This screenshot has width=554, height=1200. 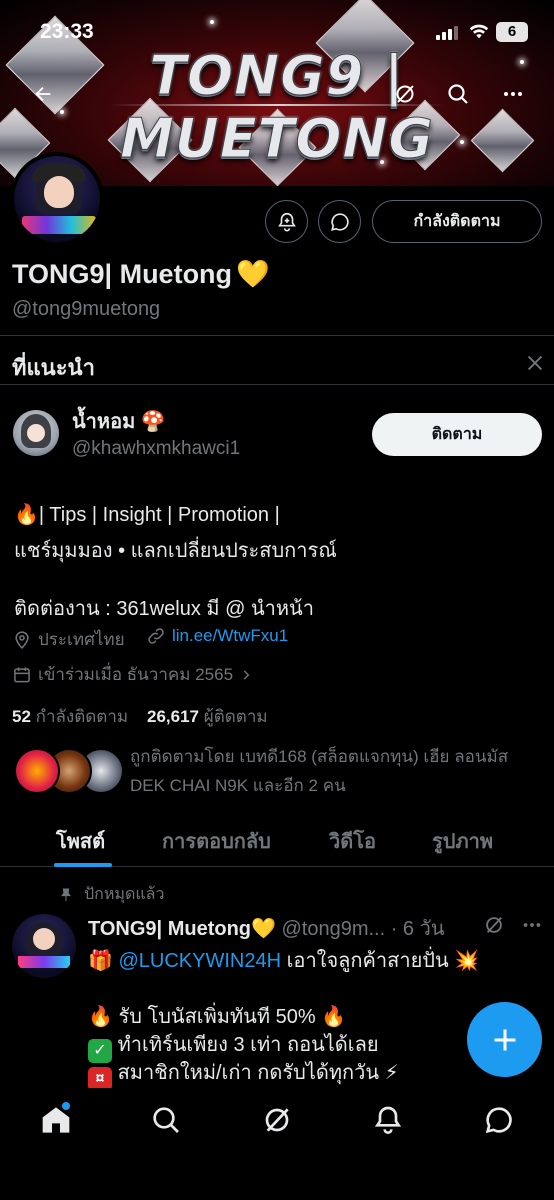 I want to click on following-label: กำลังติดตาม, so click(x=82, y=716).